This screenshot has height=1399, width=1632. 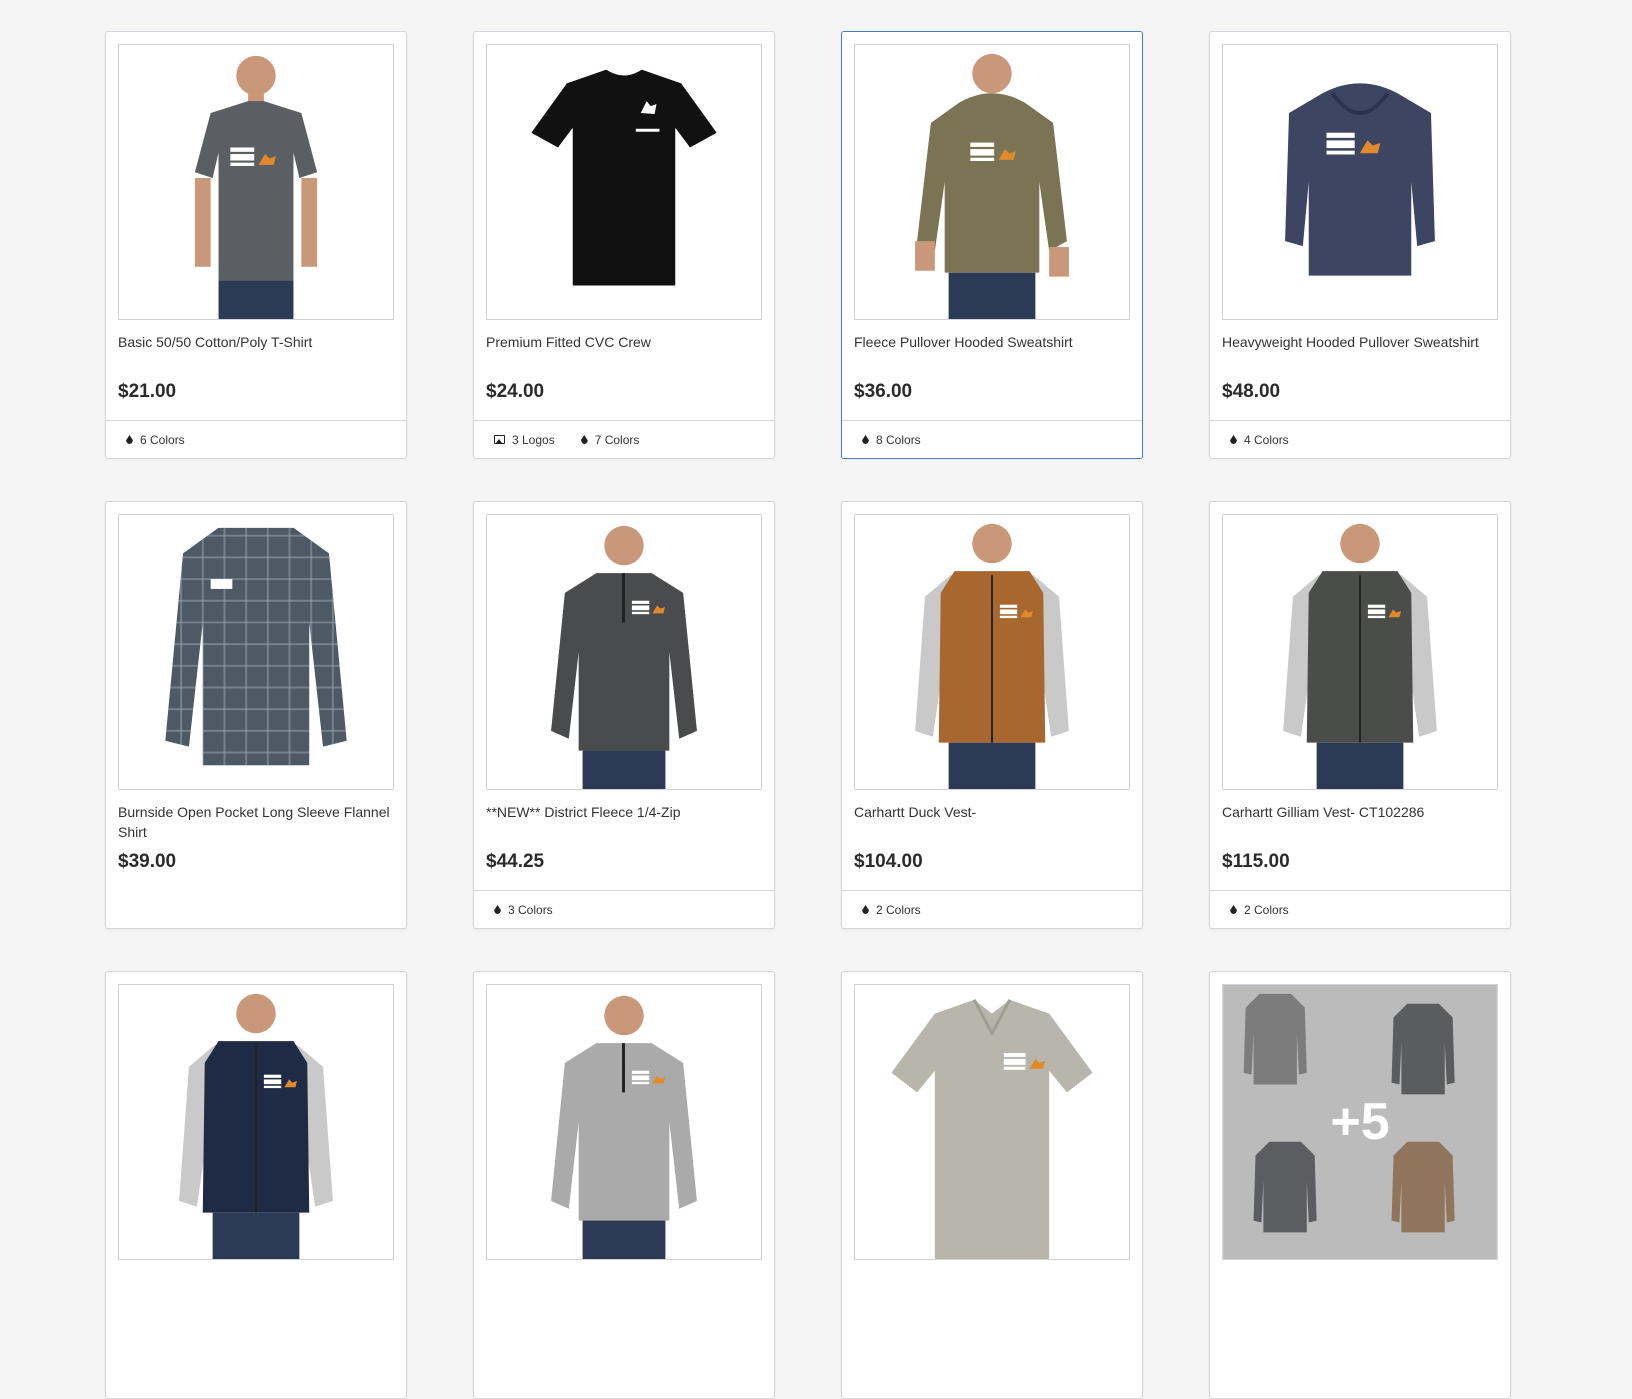 I want to click on product-price: $48.00, so click(x=1251, y=391).